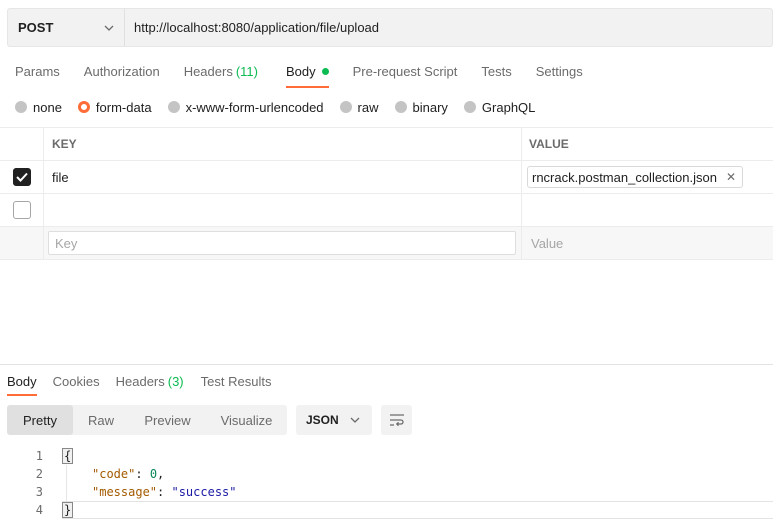 The height and width of the screenshot is (526, 773). I want to click on radio-none: none, so click(38, 107).